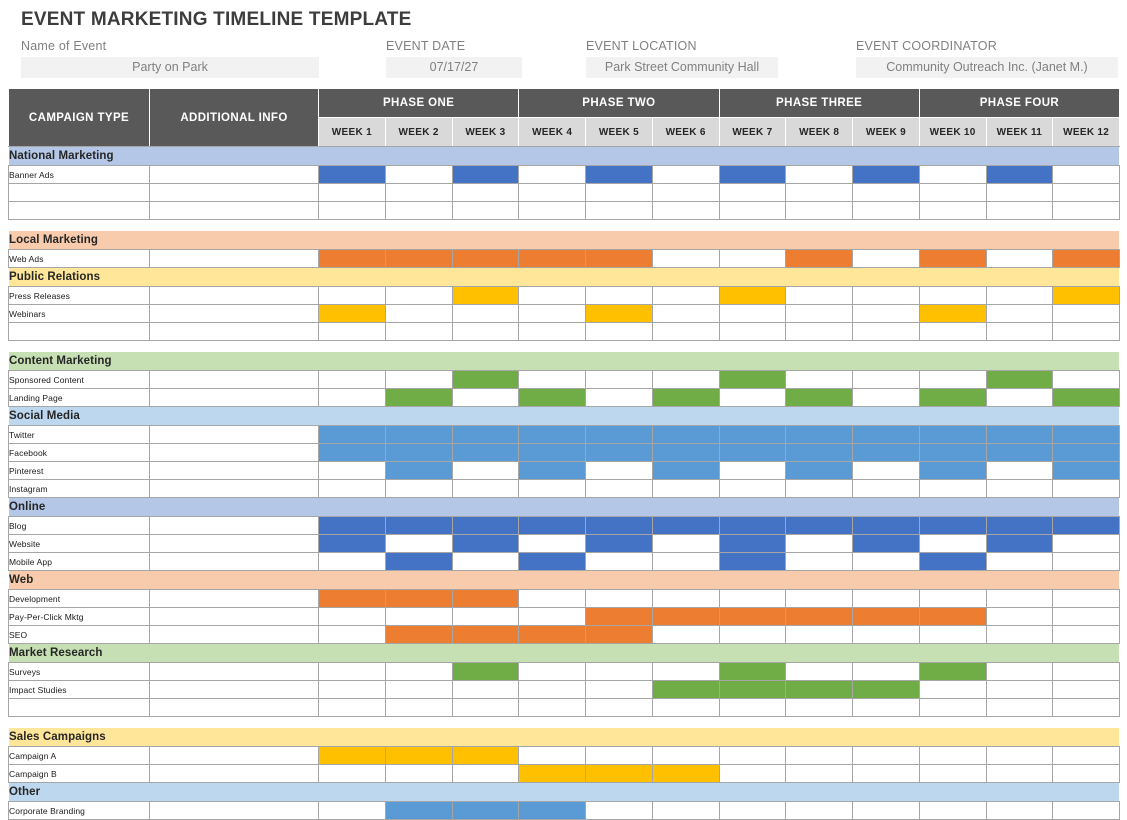 The width and height of the screenshot is (1127, 820). What do you see at coordinates (682, 67) in the screenshot?
I see `event-location-value: Park Street Community Hall` at bounding box center [682, 67].